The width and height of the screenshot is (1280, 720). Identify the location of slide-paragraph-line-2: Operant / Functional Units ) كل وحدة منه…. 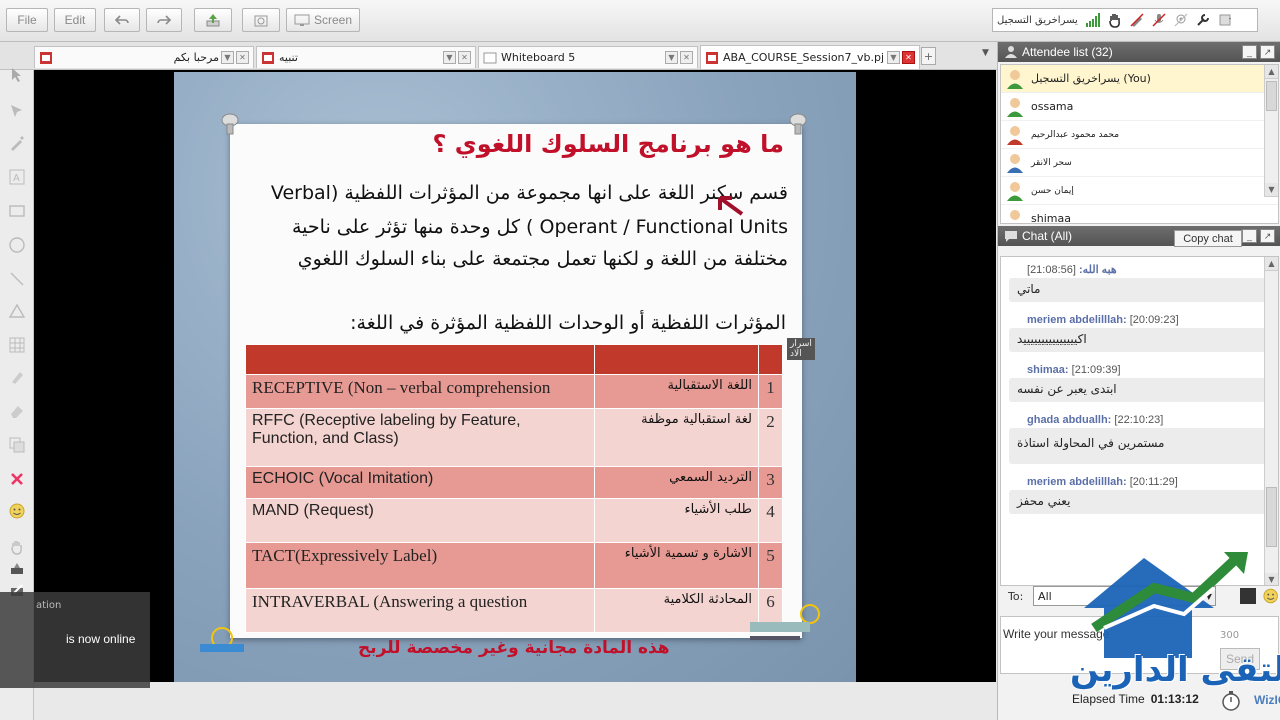
(540, 227).